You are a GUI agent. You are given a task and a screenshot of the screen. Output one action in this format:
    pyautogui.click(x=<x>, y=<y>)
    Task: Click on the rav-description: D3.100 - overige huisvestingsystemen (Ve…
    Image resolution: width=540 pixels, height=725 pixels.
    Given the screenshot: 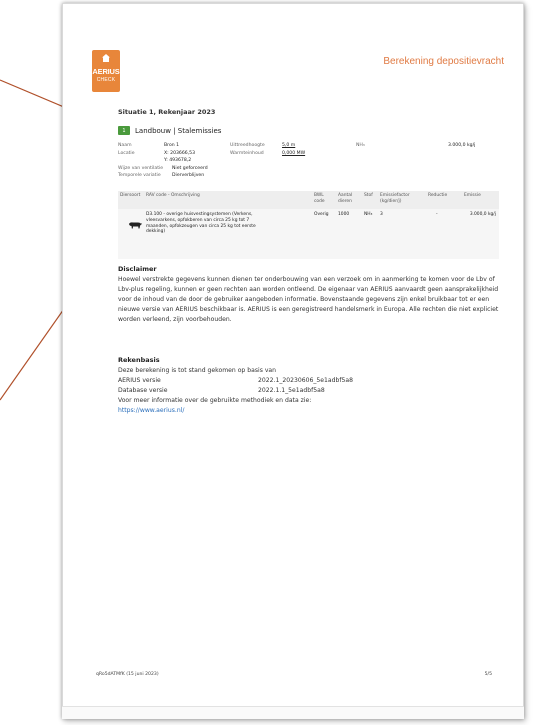 What is the action you would take?
    pyautogui.click(x=201, y=223)
    